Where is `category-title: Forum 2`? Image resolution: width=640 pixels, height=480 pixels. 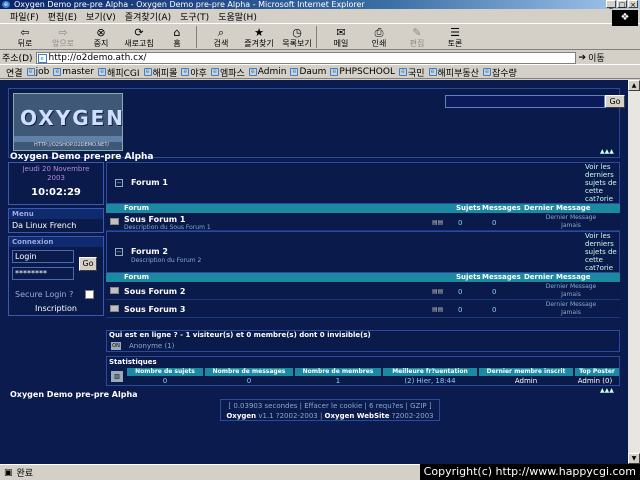 category-title: Forum 2 is located at coordinates (149, 251).